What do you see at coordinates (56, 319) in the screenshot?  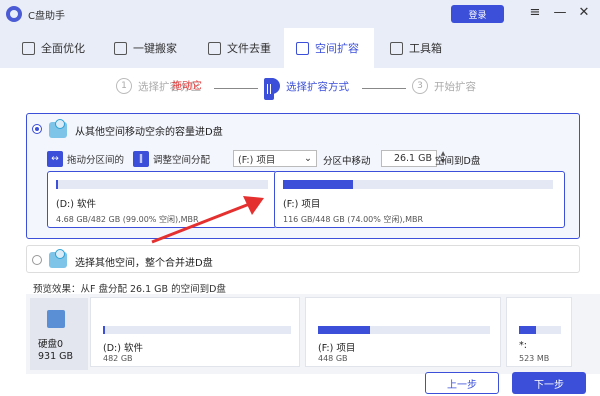 I see `hard-disk-icon` at bounding box center [56, 319].